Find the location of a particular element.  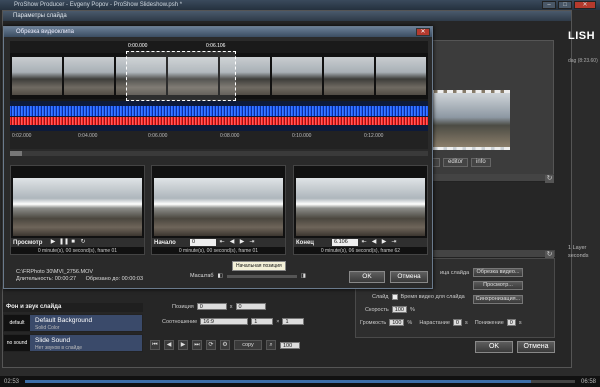

ruler-tick: 0:08.000 is located at coordinates (230, 136).